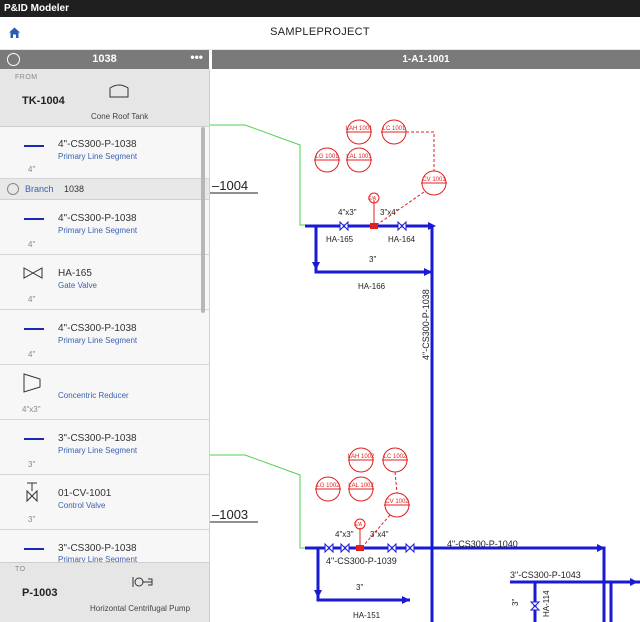 The image size is (640, 622). What do you see at coordinates (140, 608) in the screenshot?
I see `to-type: Horizontal Centrifugal Pump` at bounding box center [140, 608].